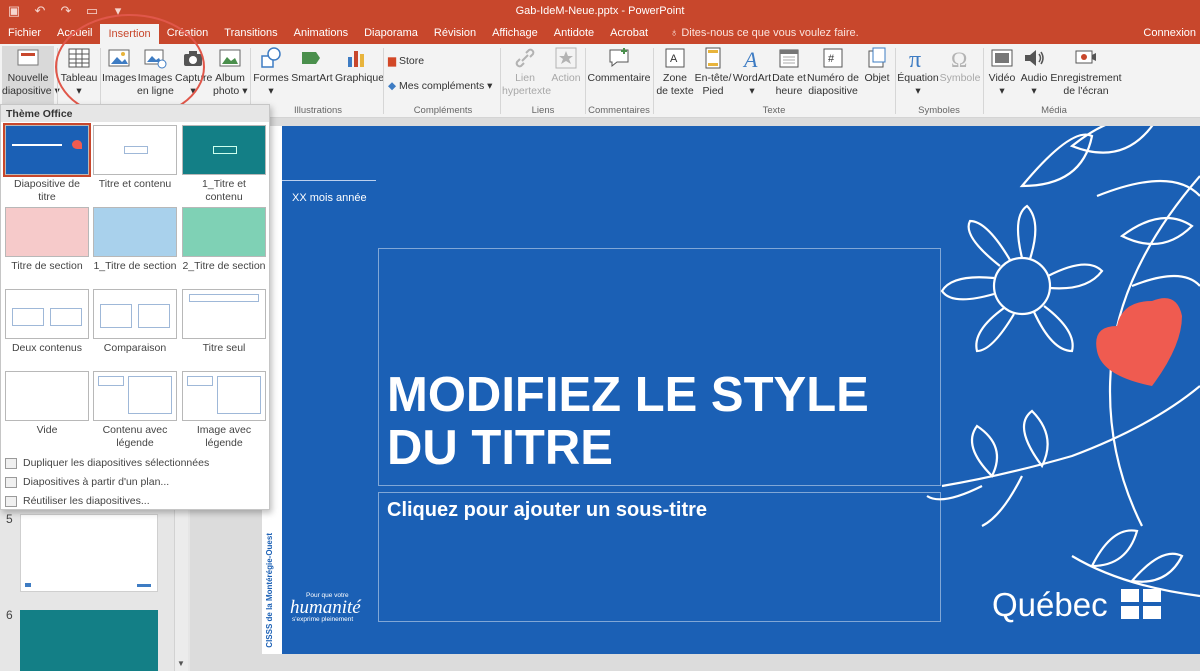 This screenshot has height=671, width=1200. Describe the element at coordinates (359, 65) in the screenshot. I see `chart-button: Graphique` at that location.